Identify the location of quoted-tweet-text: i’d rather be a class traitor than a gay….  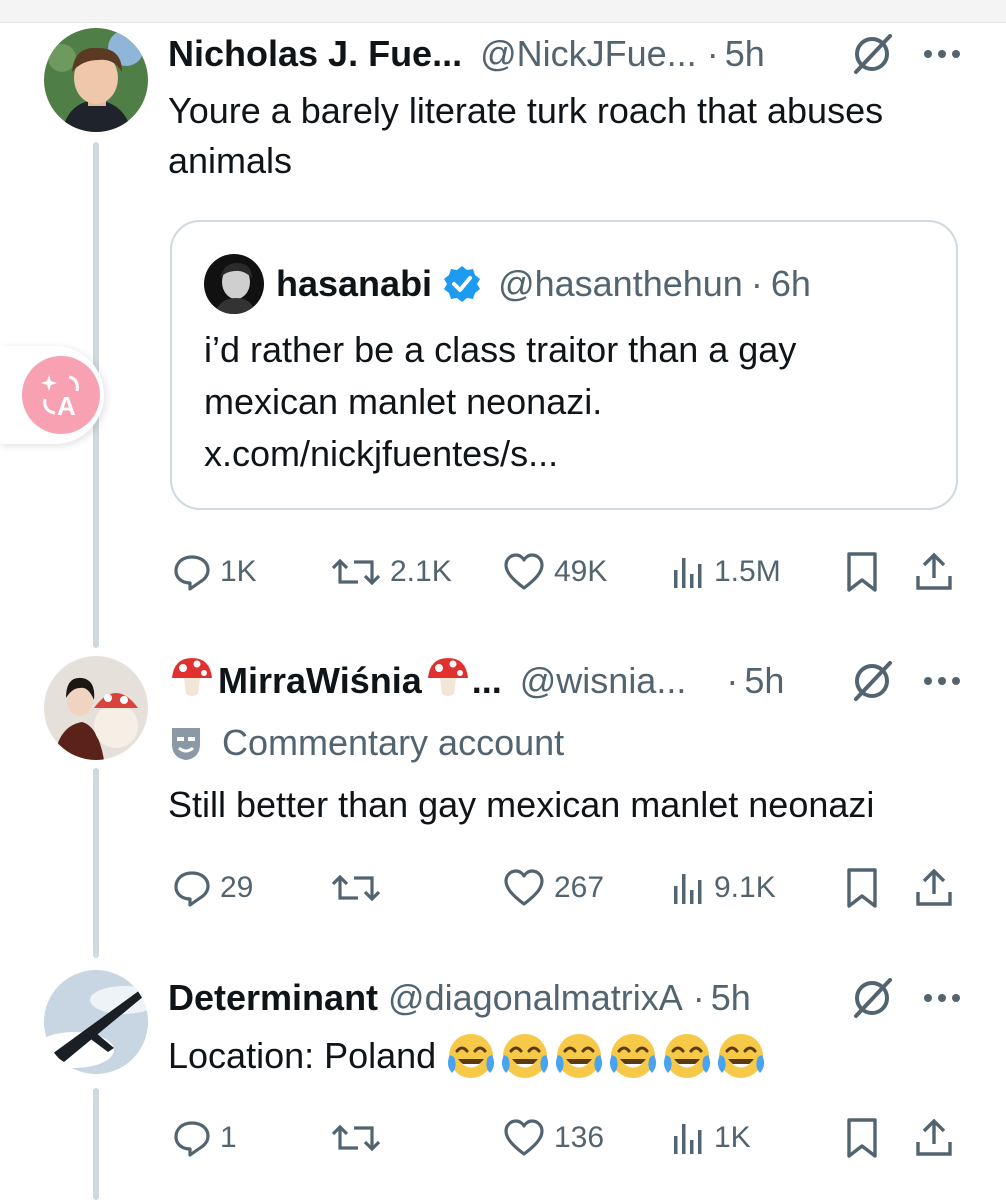
(564, 402).